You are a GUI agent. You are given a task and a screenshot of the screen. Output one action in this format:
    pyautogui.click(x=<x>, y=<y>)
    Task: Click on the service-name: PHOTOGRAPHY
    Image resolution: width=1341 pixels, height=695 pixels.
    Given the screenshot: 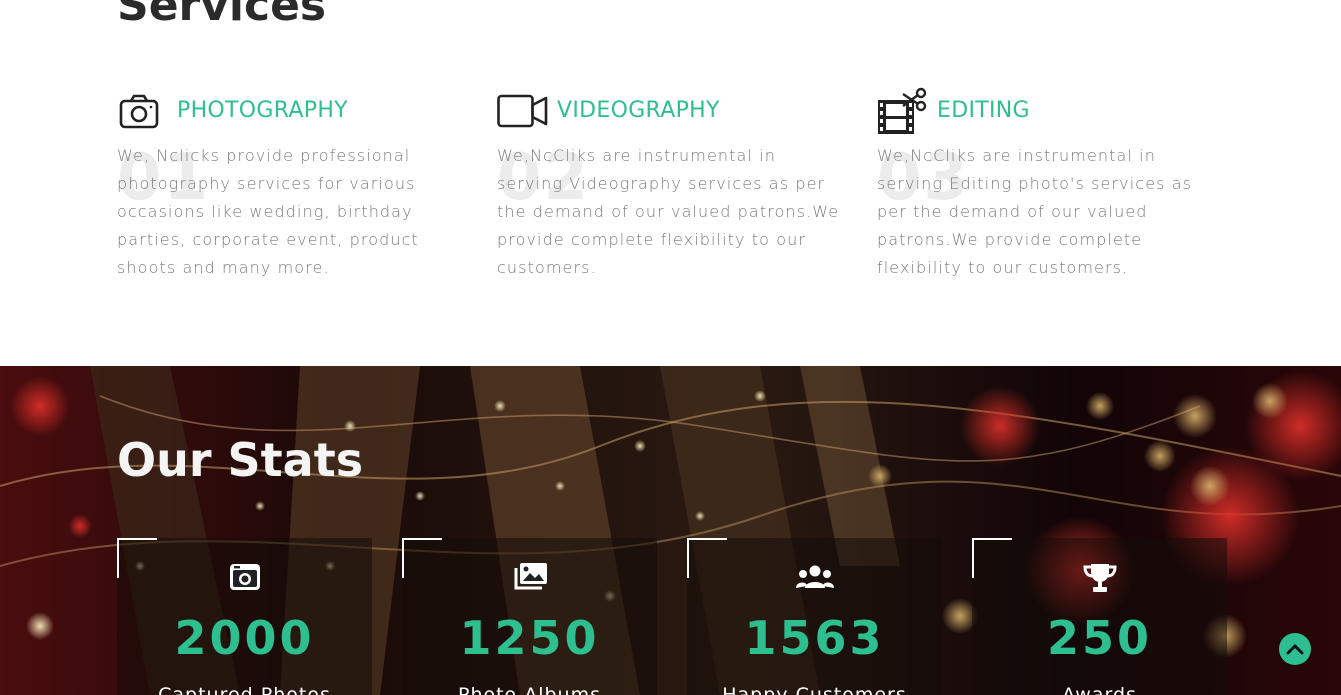 What is the action you would take?
    pyautogui.click(x=262, y=110)
    